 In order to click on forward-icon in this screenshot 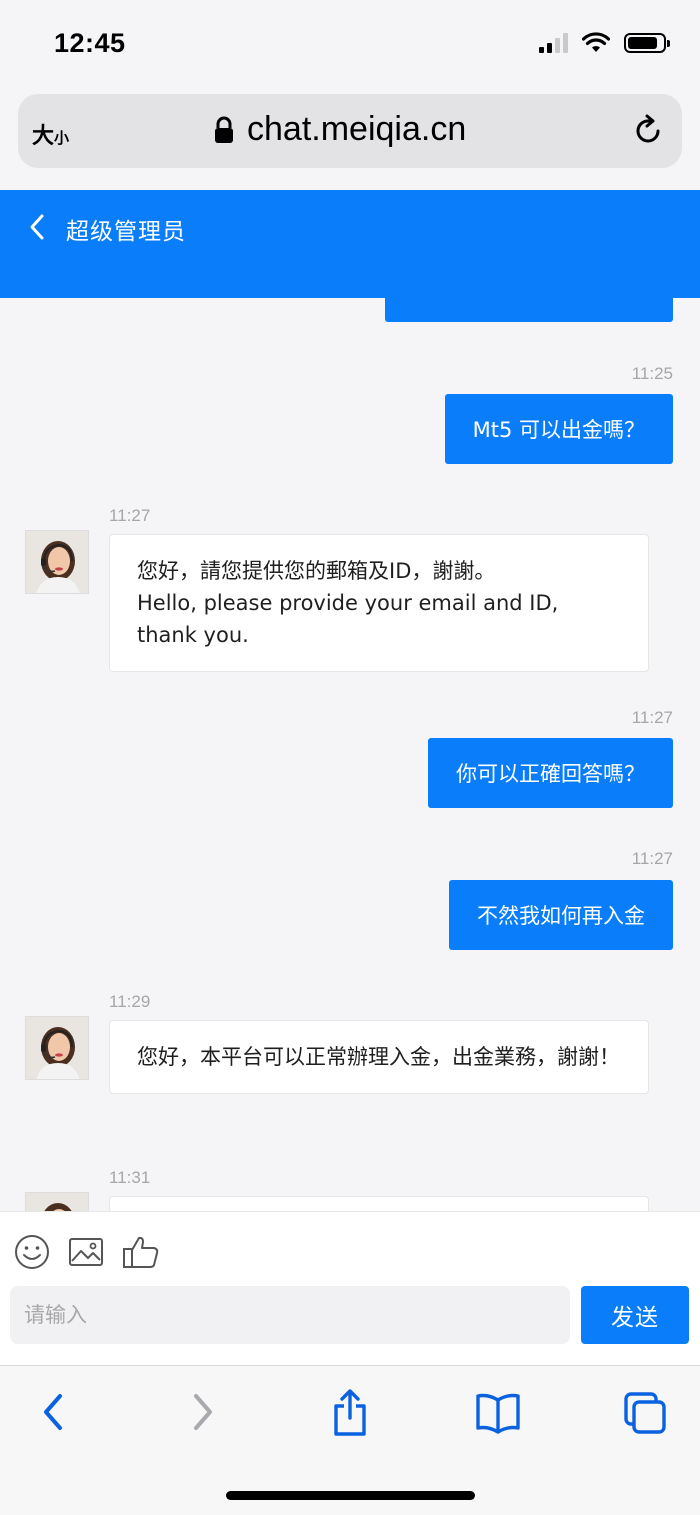, I will do `click(203, 1412)`.